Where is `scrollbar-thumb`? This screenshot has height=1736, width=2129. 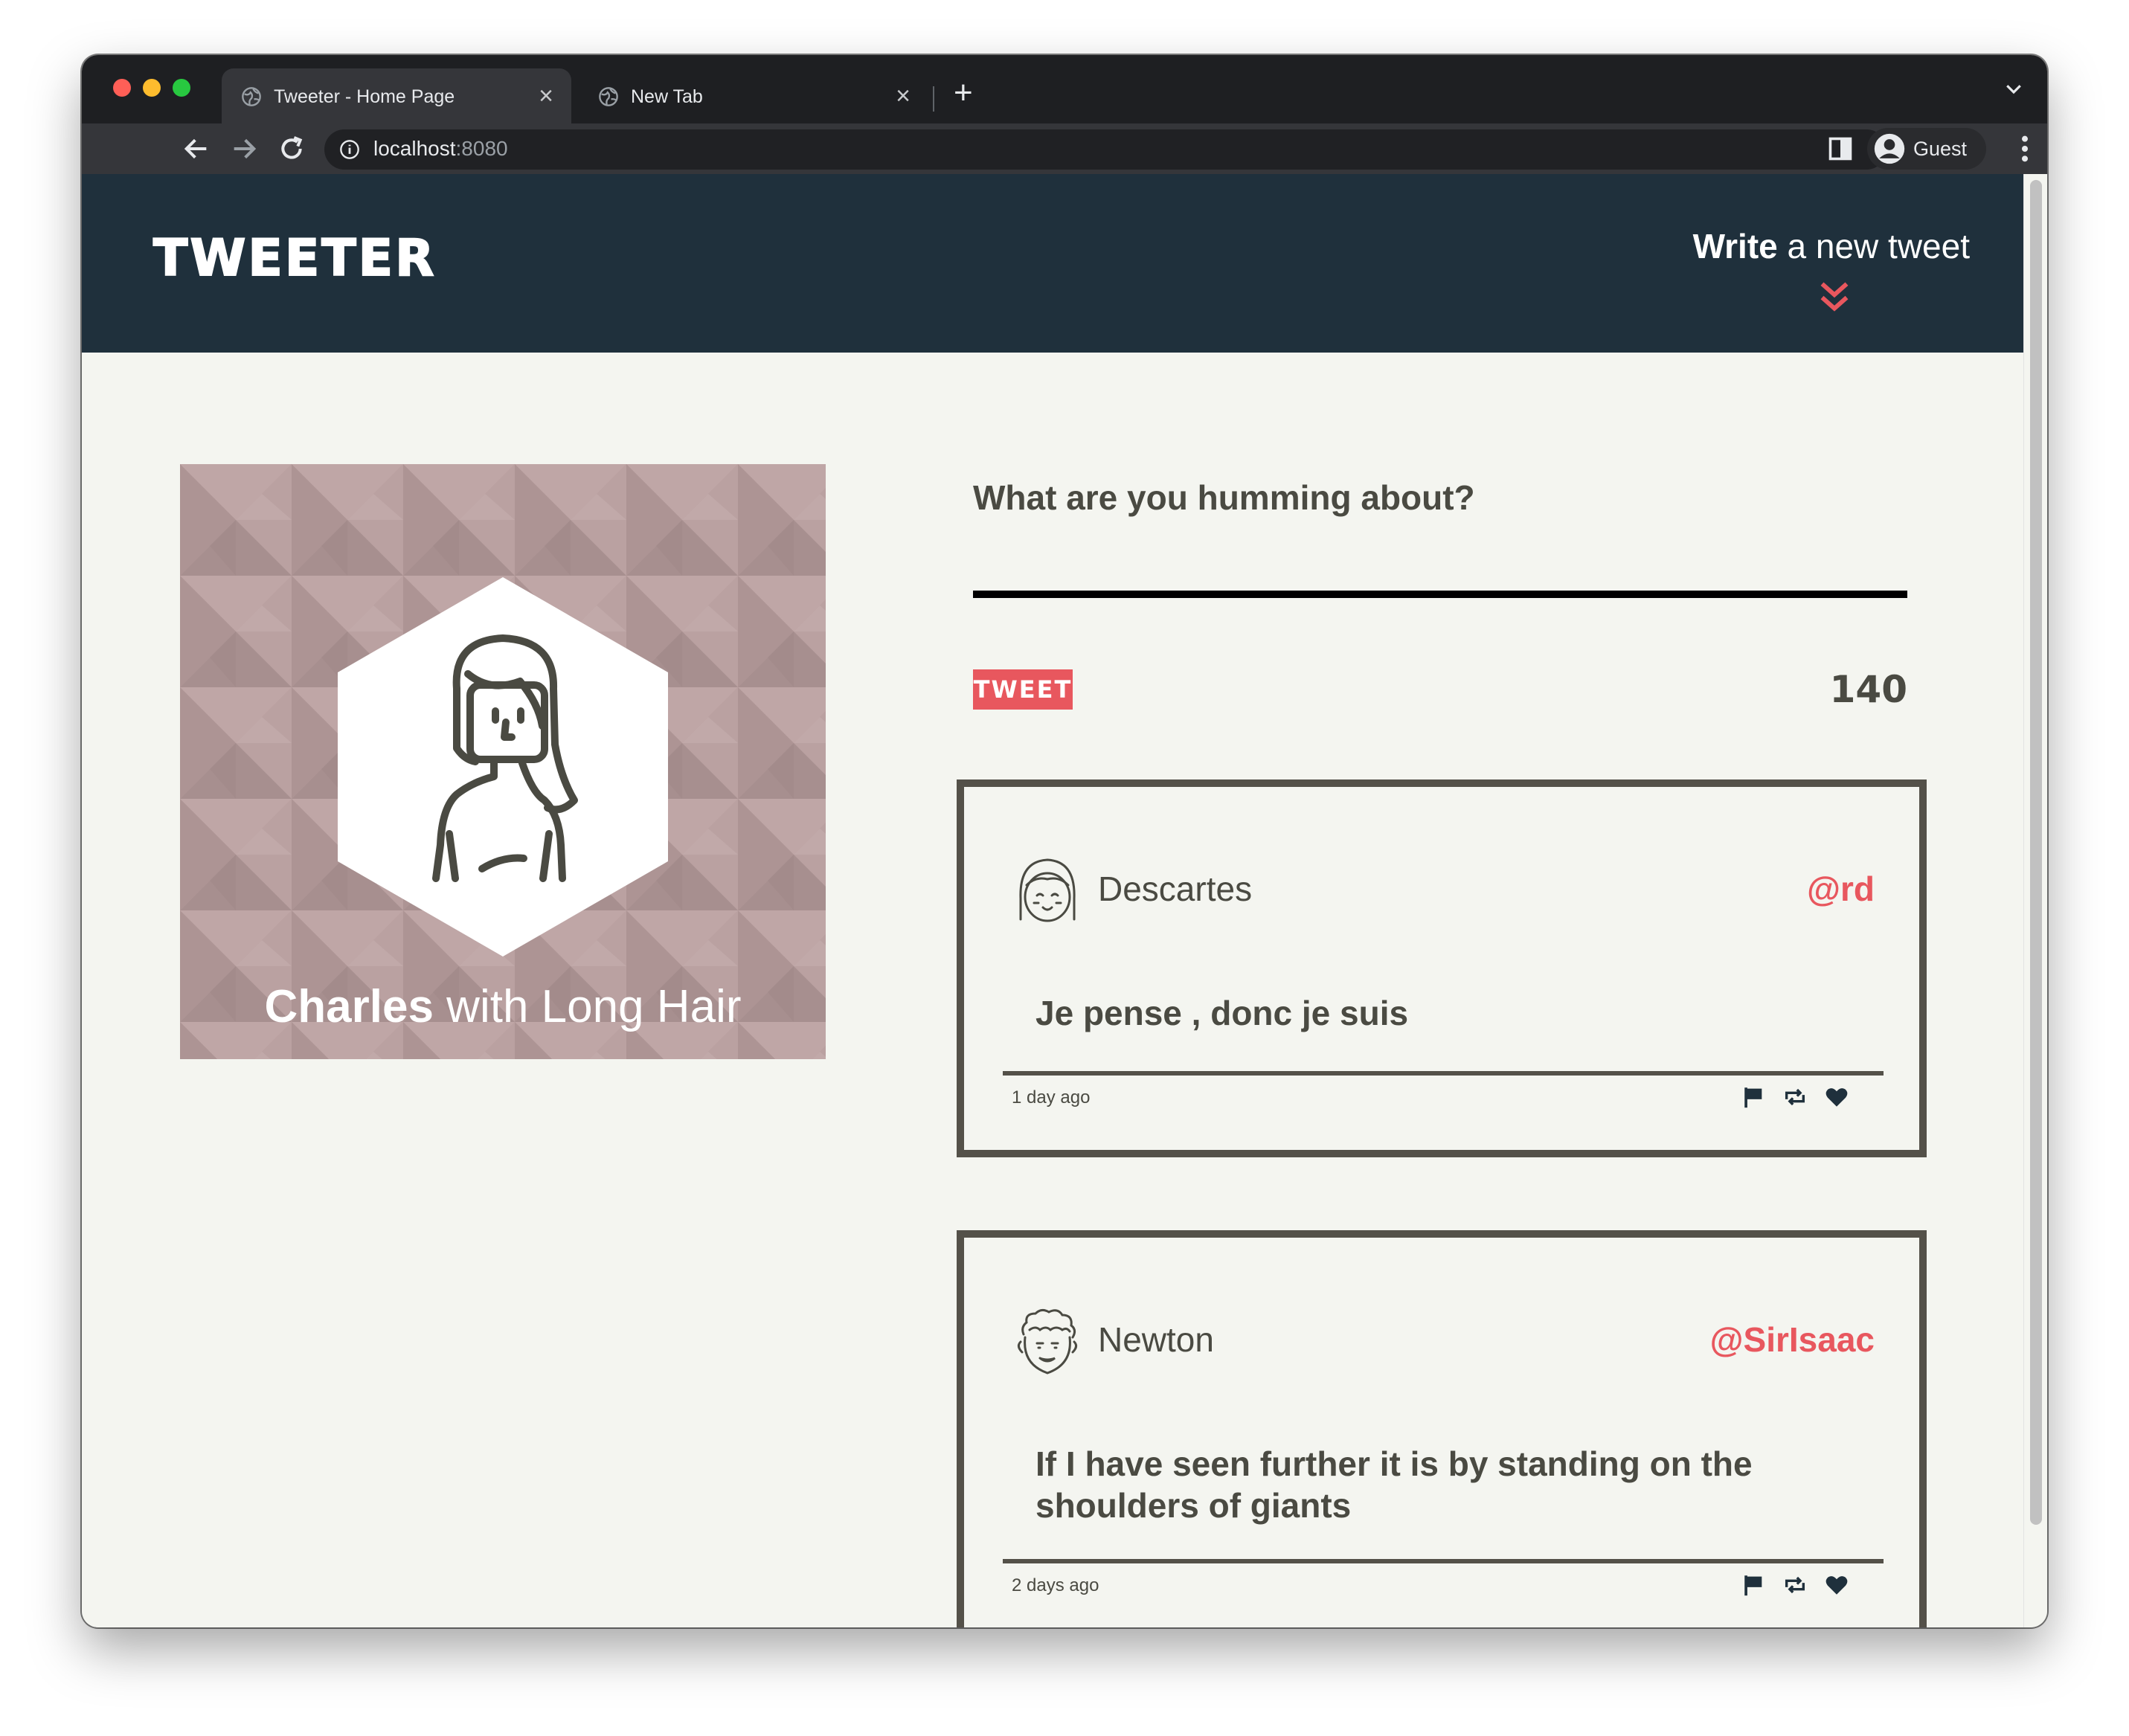 scrollbar-thumb is located at coordinates (2036, 852).